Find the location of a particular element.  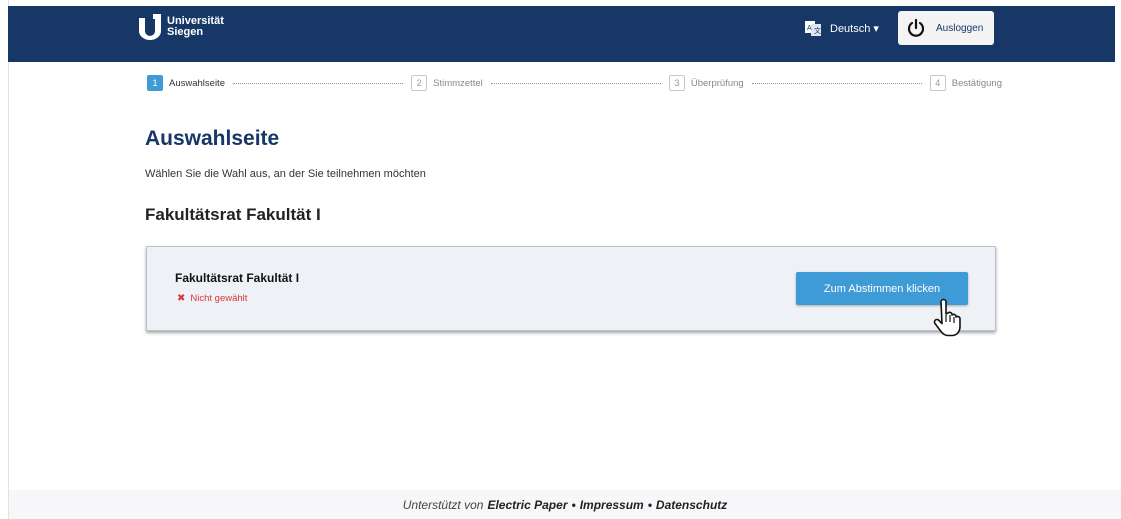

language-label: Deutsch ▾ is located at coordinates (854, 28).